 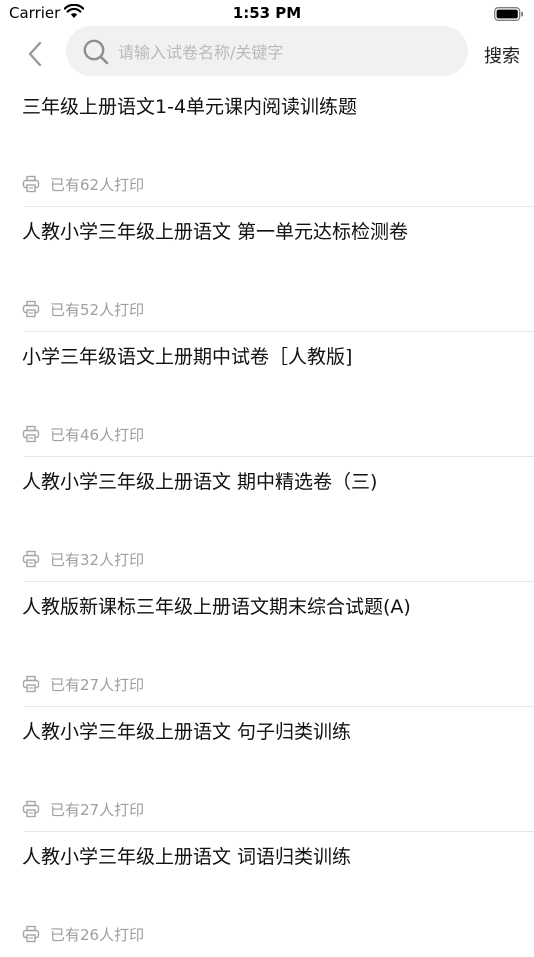 What do you see at coordinates (267, 13) in the screenshot?
I see `clock: 1:53 PM` at bounding box center [267, 13].